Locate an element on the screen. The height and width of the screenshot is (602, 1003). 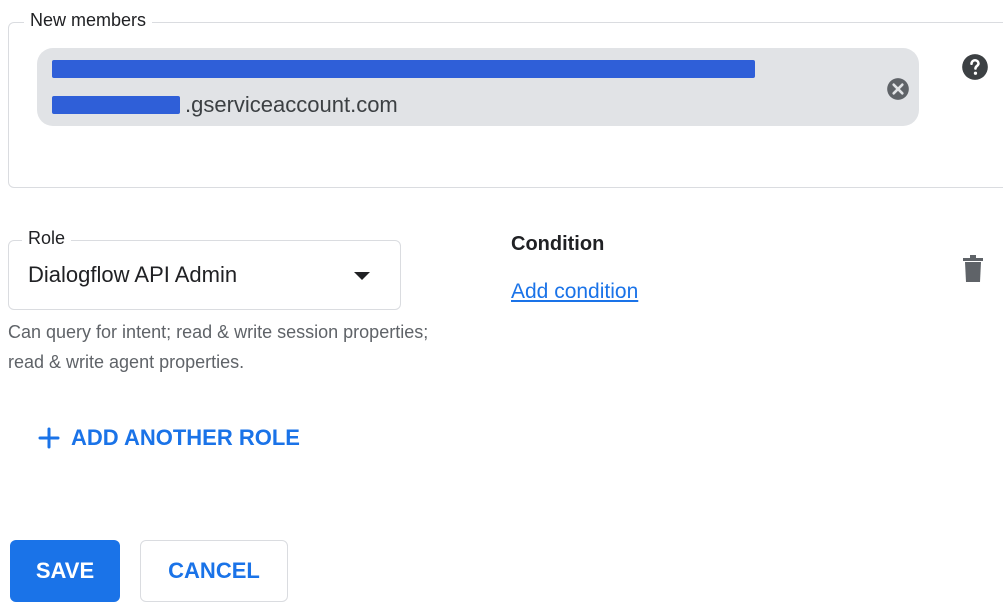
cancel-button: CANCEL is located at coordinates (214, 571).